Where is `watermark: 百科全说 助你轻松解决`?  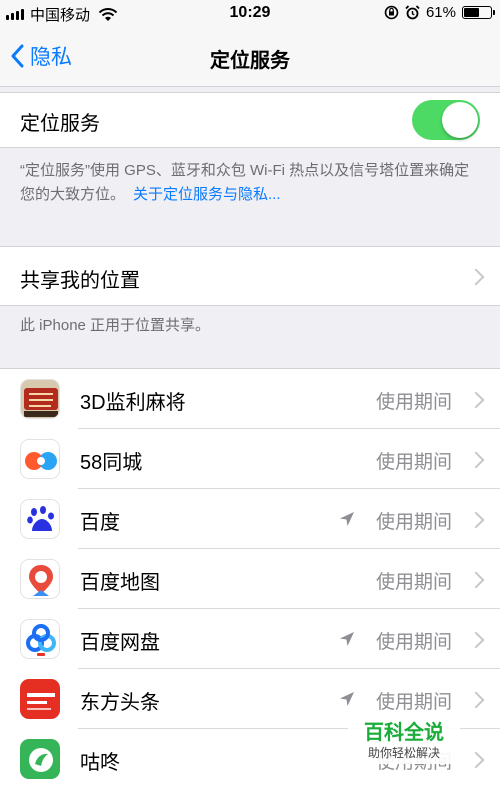
watermark: 百科全说 助你轻松解决 is located at coordinates (404, 738).